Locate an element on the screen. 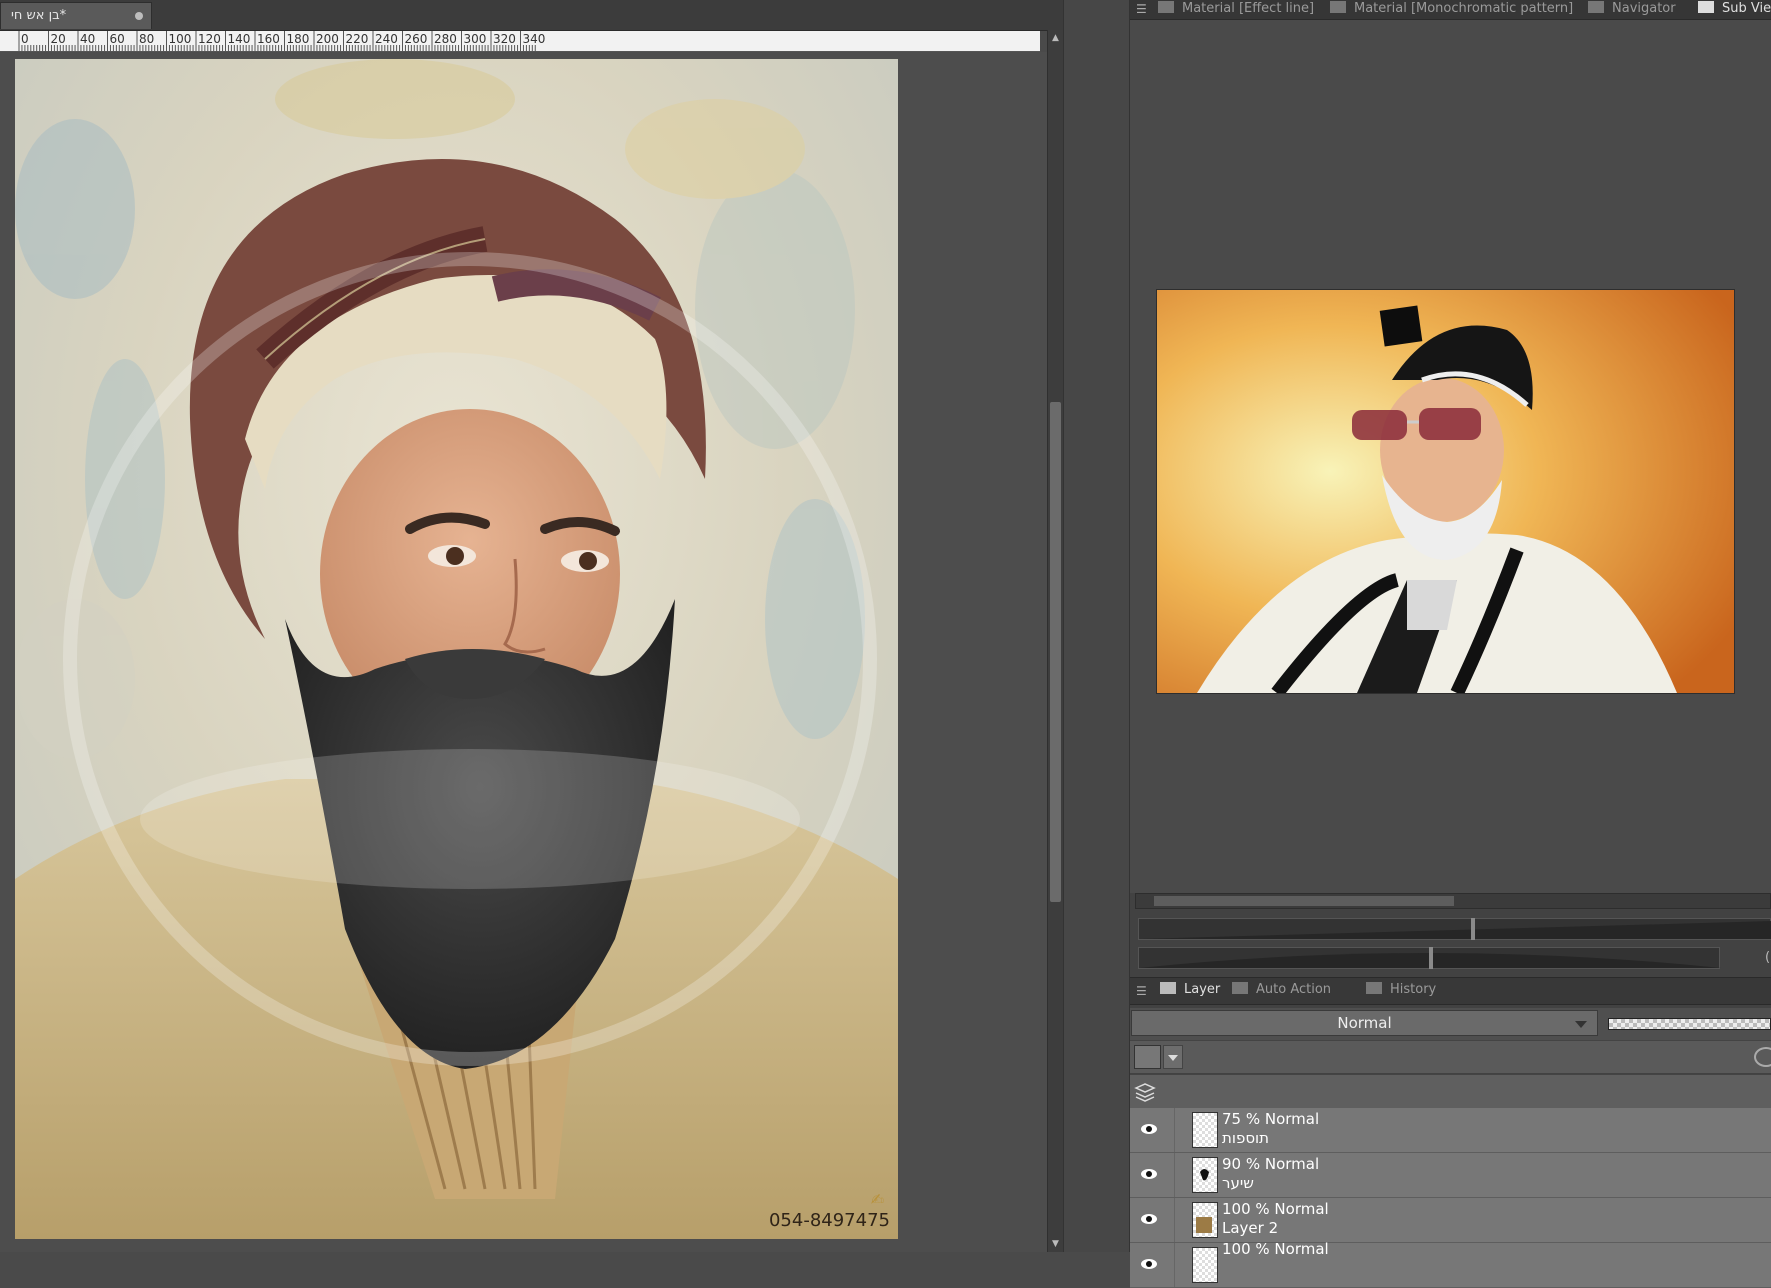 The height and width of the screenshot is (1288, 1771). ruler-label: 200 is located at coordinates (327, 39).